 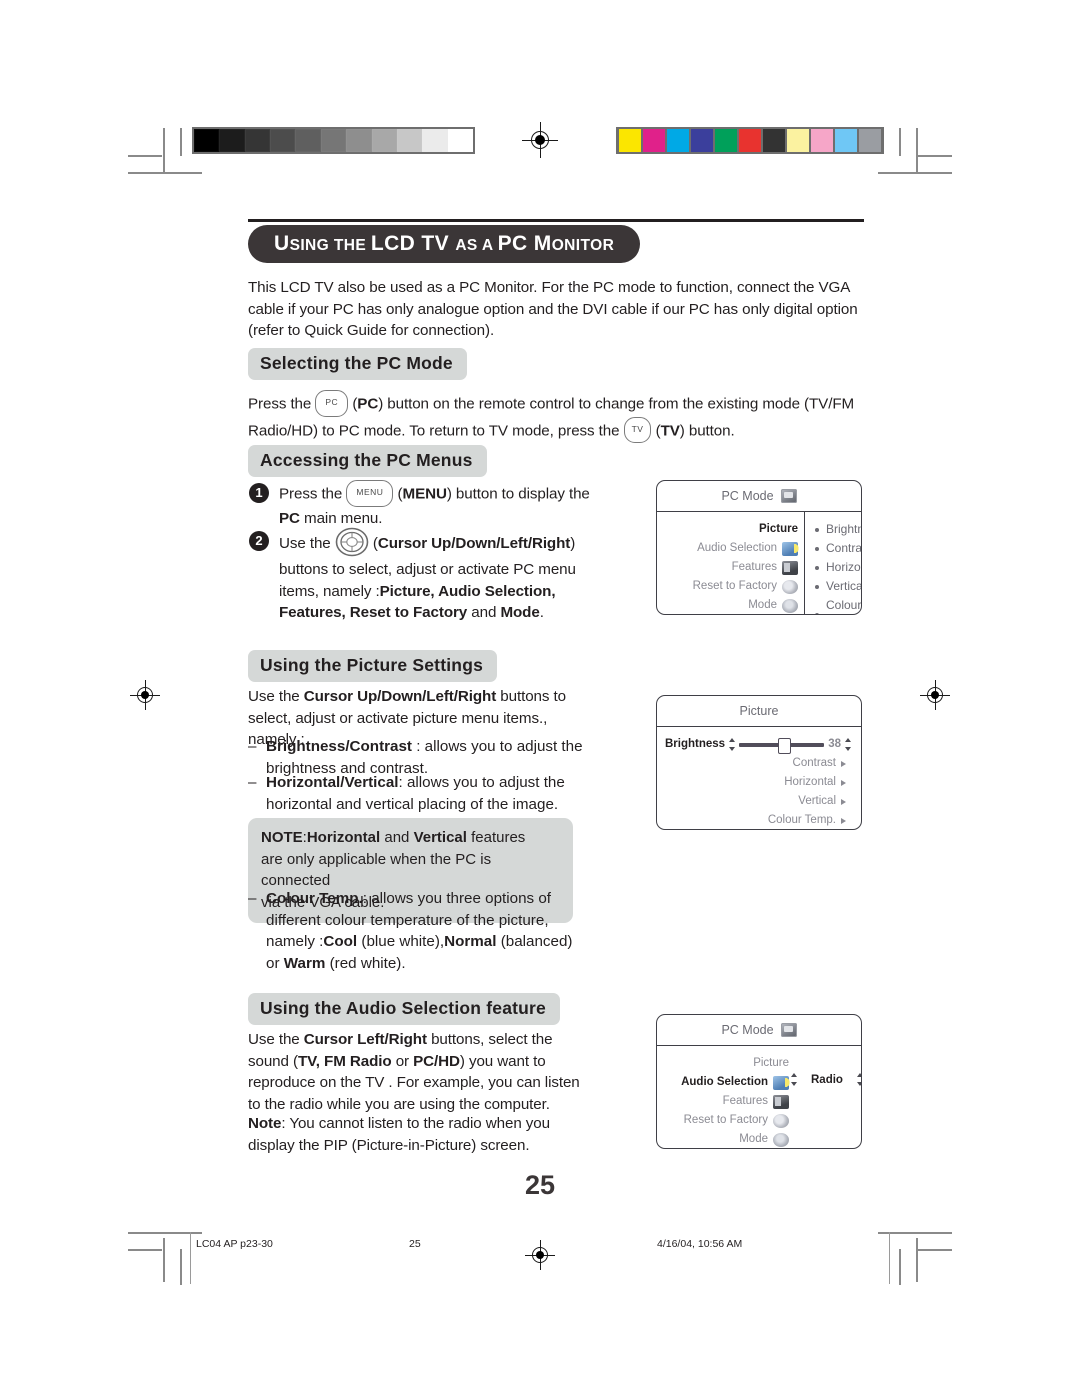 I want to click on osd-picture-row-horizontal: Horizontal, so click(x=758, y=782).